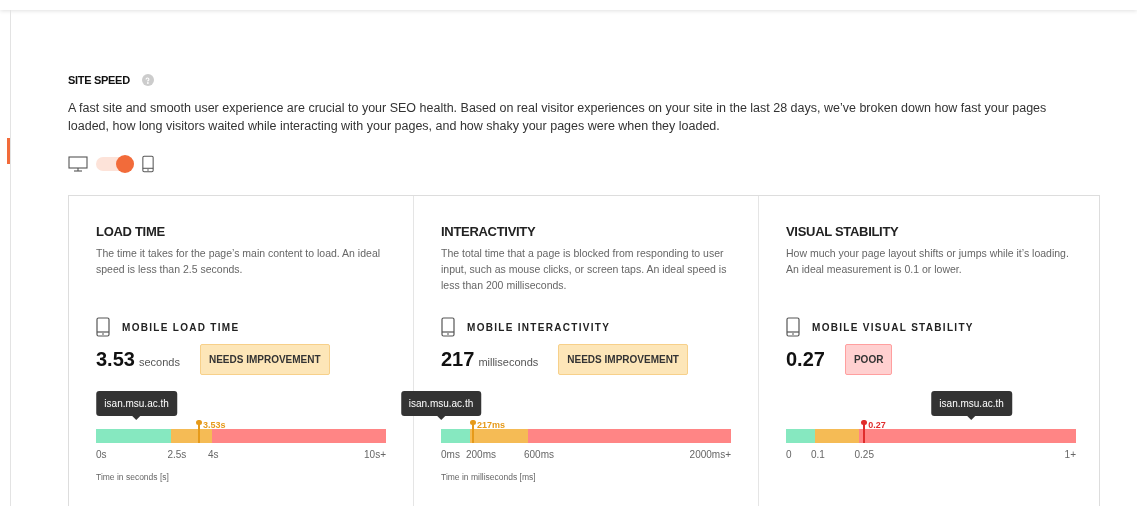 The image size is (1137, 506). What do you see at coordinates (481, 455) in the screenshot?
I see `axis-tick: 200ms` at bounding box center [481, 455].